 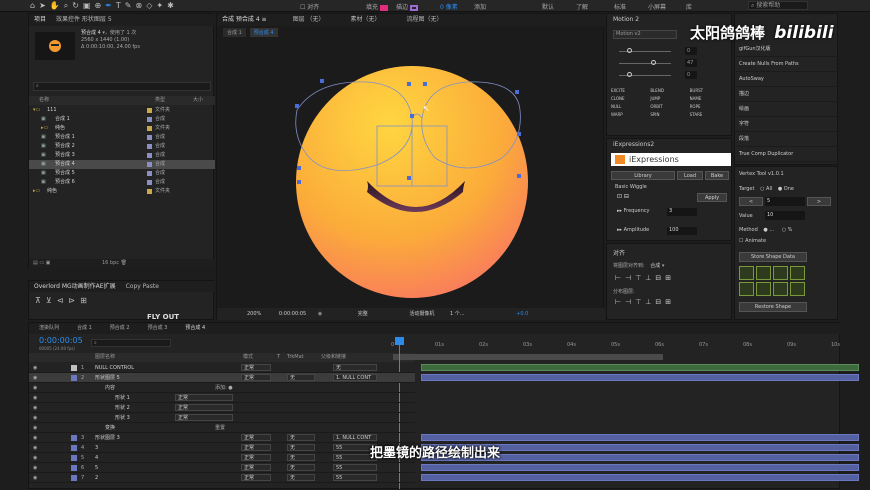 I want to click on motion-button-clone: CLONE, so click(x=630, y=98).